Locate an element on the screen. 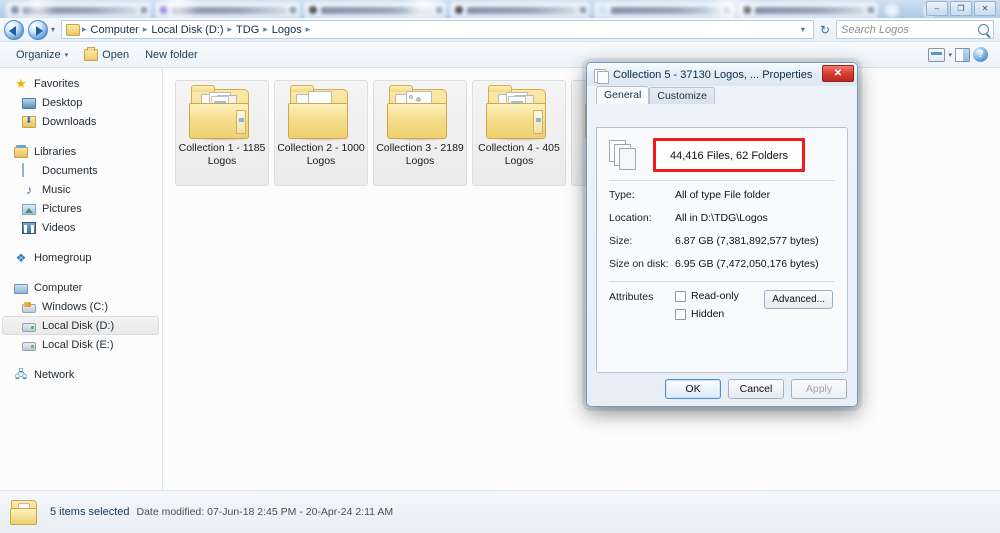  property-value: All in D:\TDG\Logos is located at coordinates (721, 218).